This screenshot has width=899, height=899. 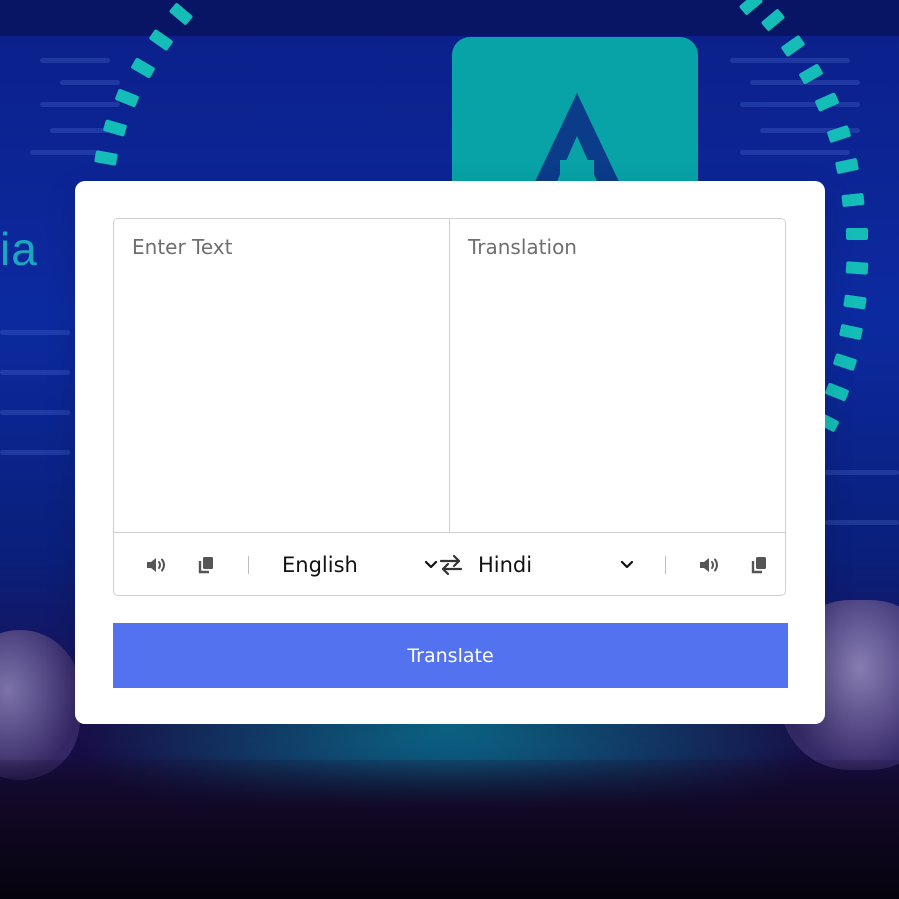 I want to click on exchange-arrows-icon, so click(x=451, y=564).